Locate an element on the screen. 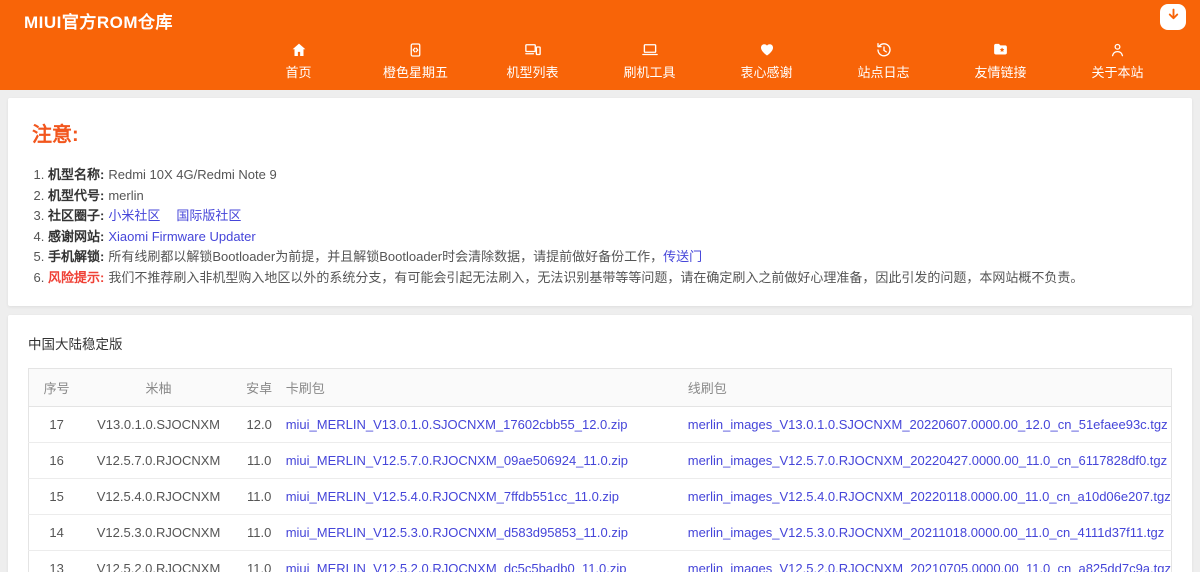  nav-item-site-log: 站点日志 is located at coordinates (883, 60).